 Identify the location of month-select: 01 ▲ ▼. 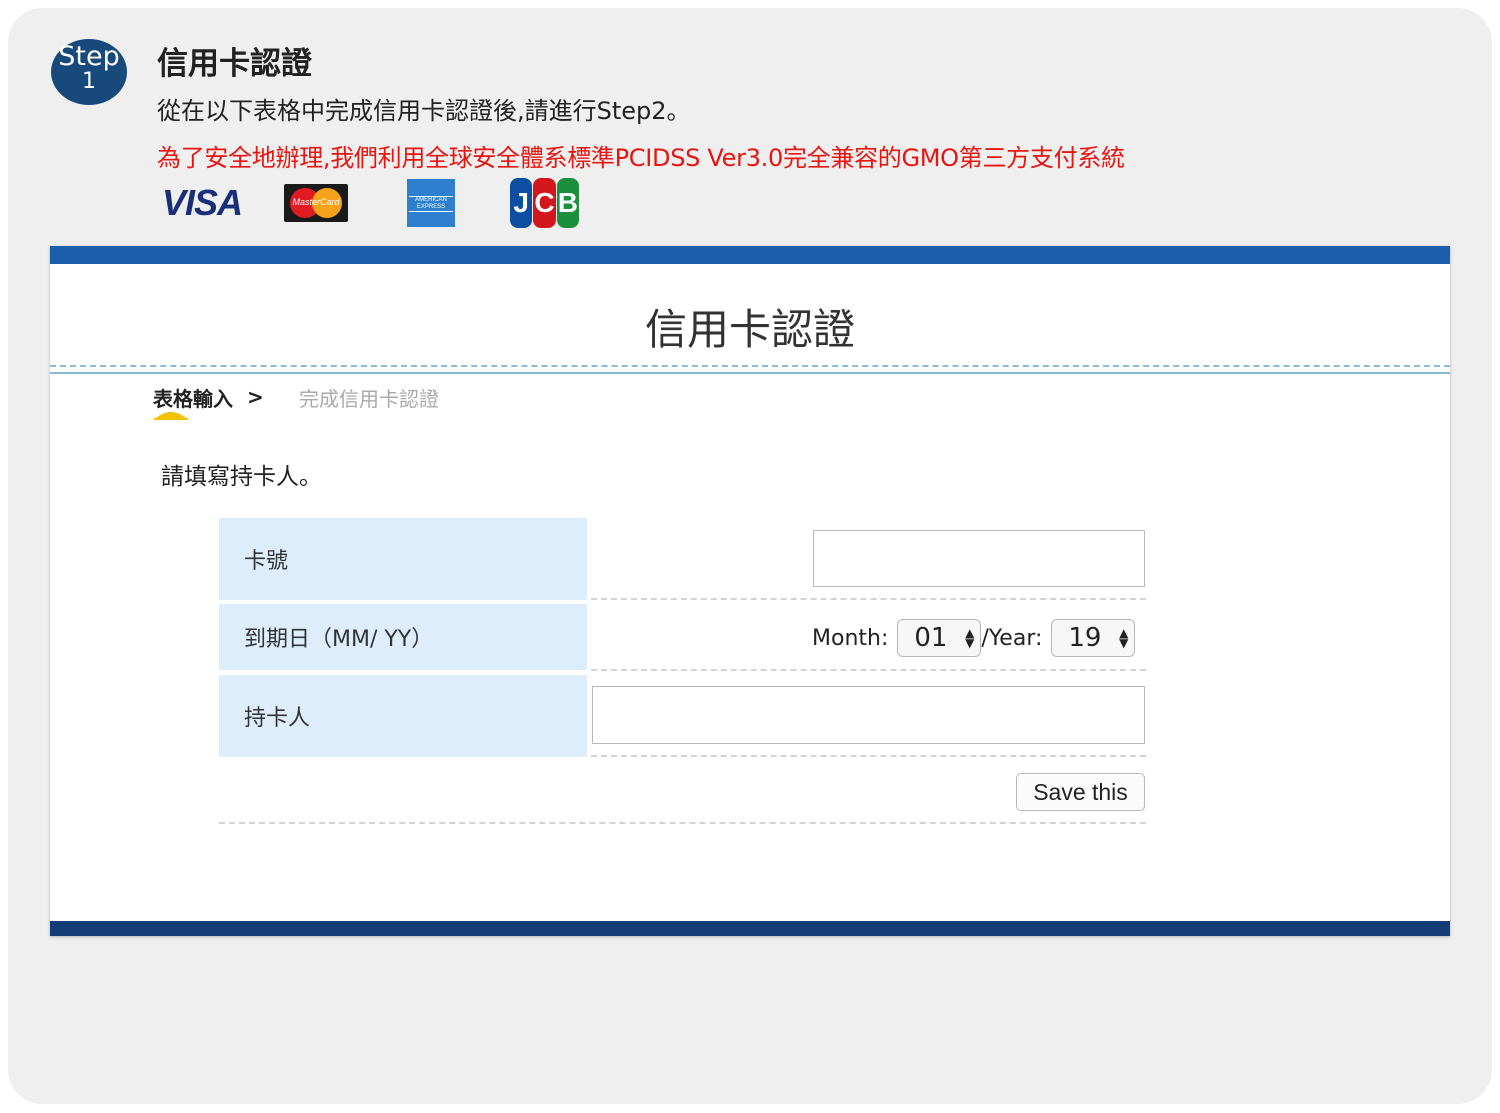
(939, 638).